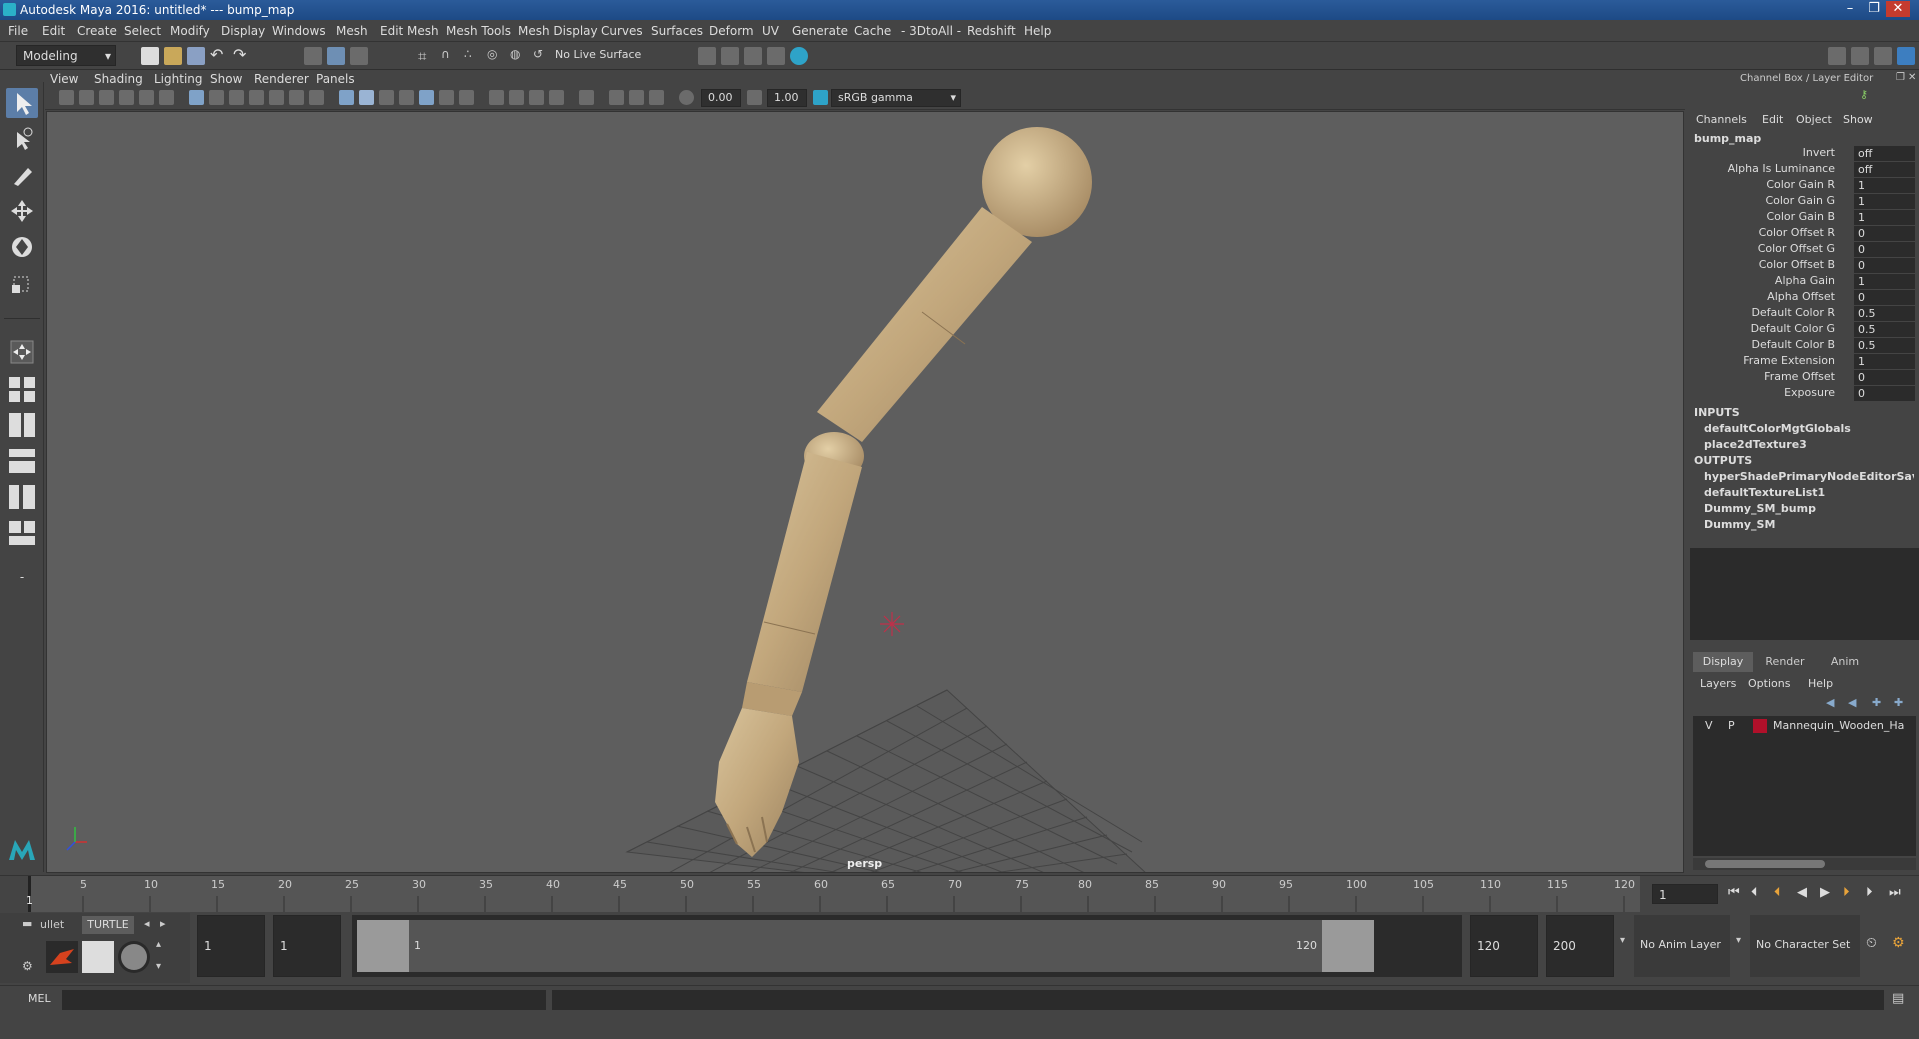  What do you see at coordinates (22, 577) in the screenshot?
I see `more-layouts-icon: -` at bounding box center [22, 577].